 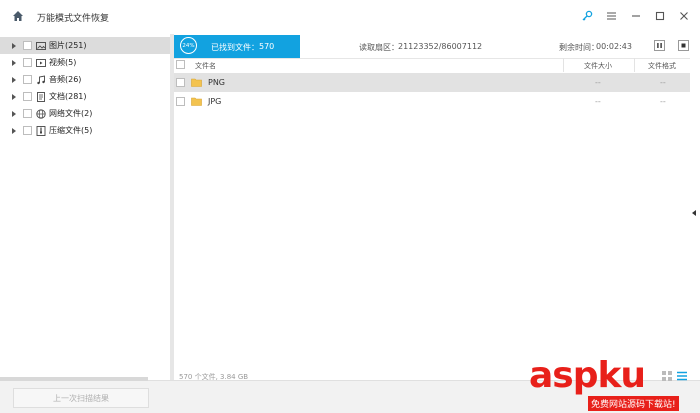 I want to click on sidebar-item-images: 图片(251), so click(x=85, y=45).